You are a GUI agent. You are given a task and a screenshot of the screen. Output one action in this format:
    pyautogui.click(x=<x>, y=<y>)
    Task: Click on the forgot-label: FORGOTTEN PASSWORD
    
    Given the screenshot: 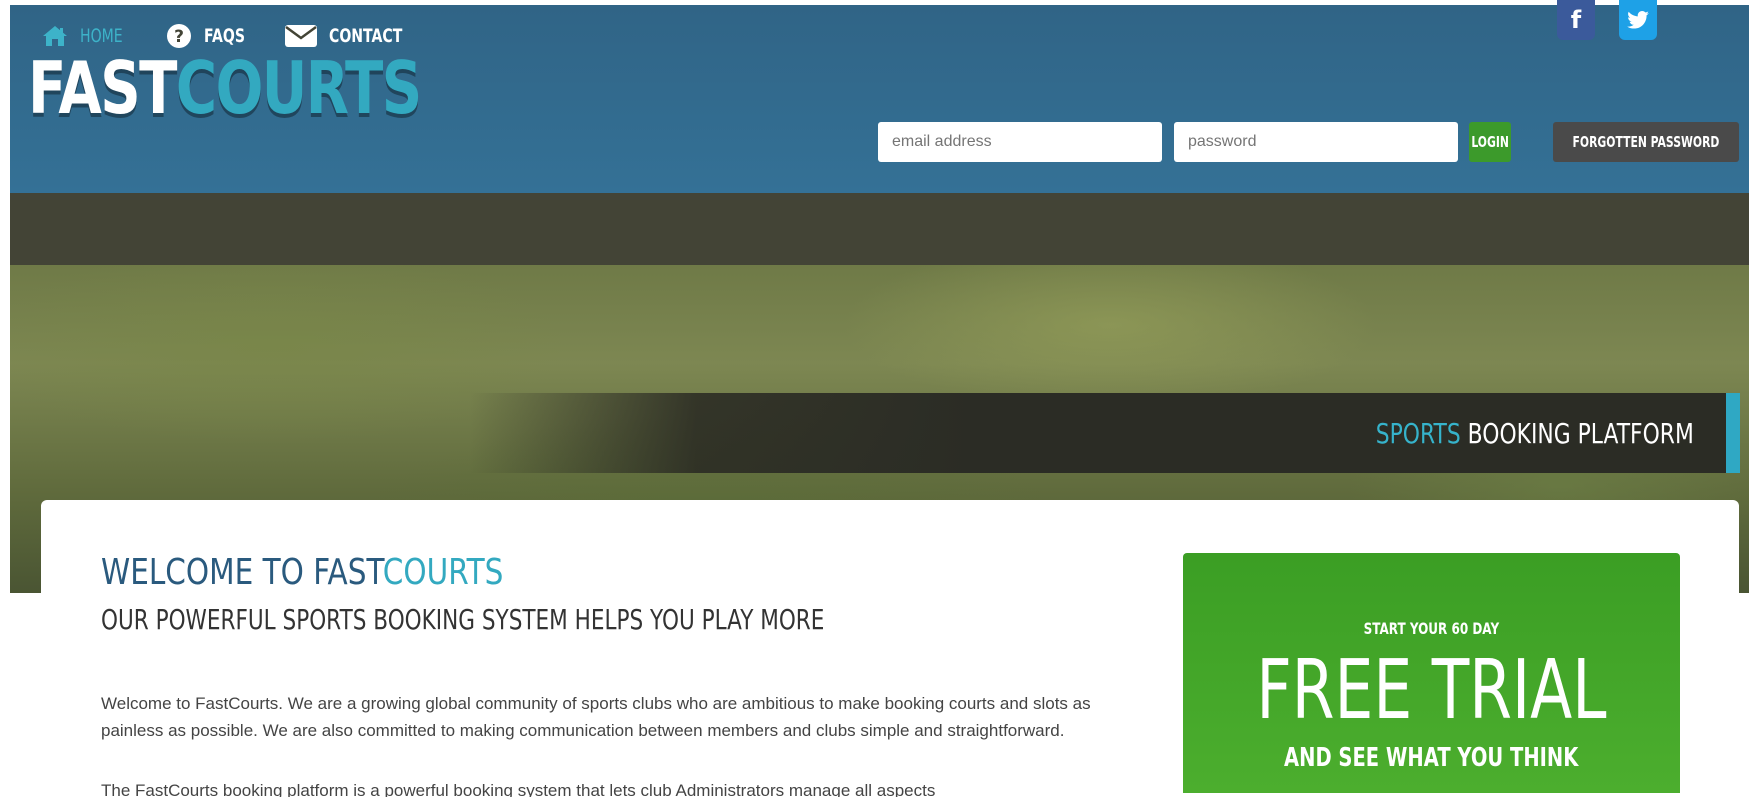 What is the action you would take?
    pyautogui.click(x=1646, y=142)
    